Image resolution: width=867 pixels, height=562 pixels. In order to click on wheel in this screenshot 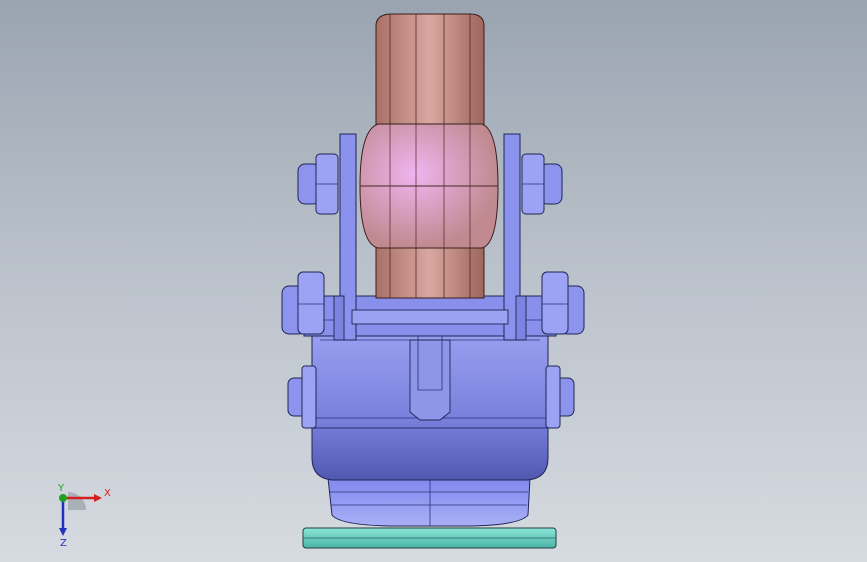, I will do `click(429, 156)`.